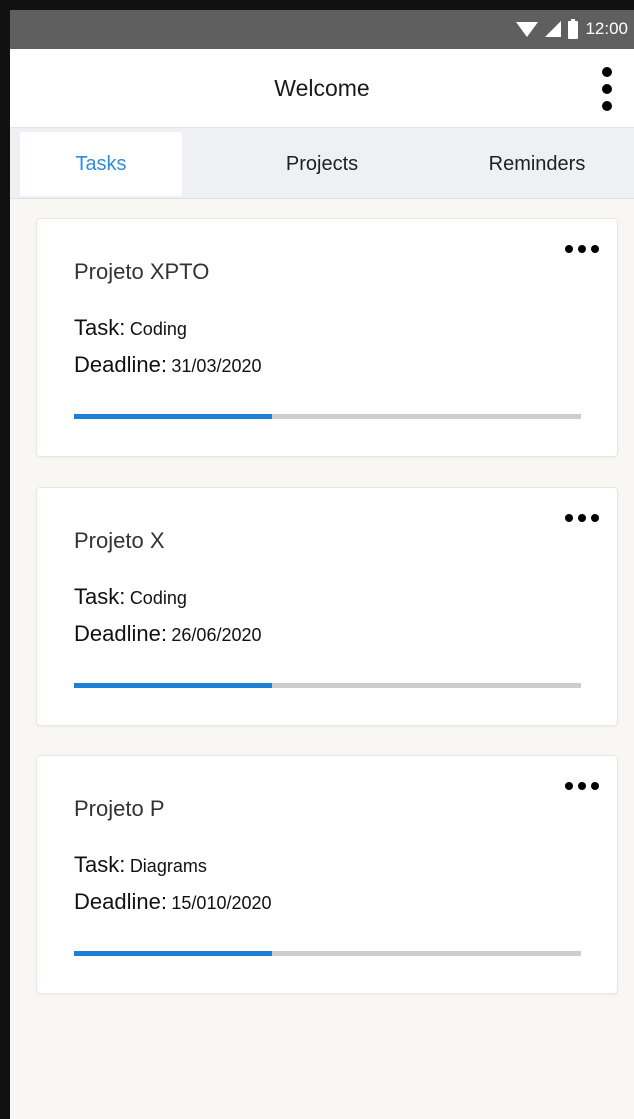  What do you see at coordinates (168, 365) in the screenshot?
I see `deadline-row: Deadline: 31/03/2020` at bounding box center [168, 365].